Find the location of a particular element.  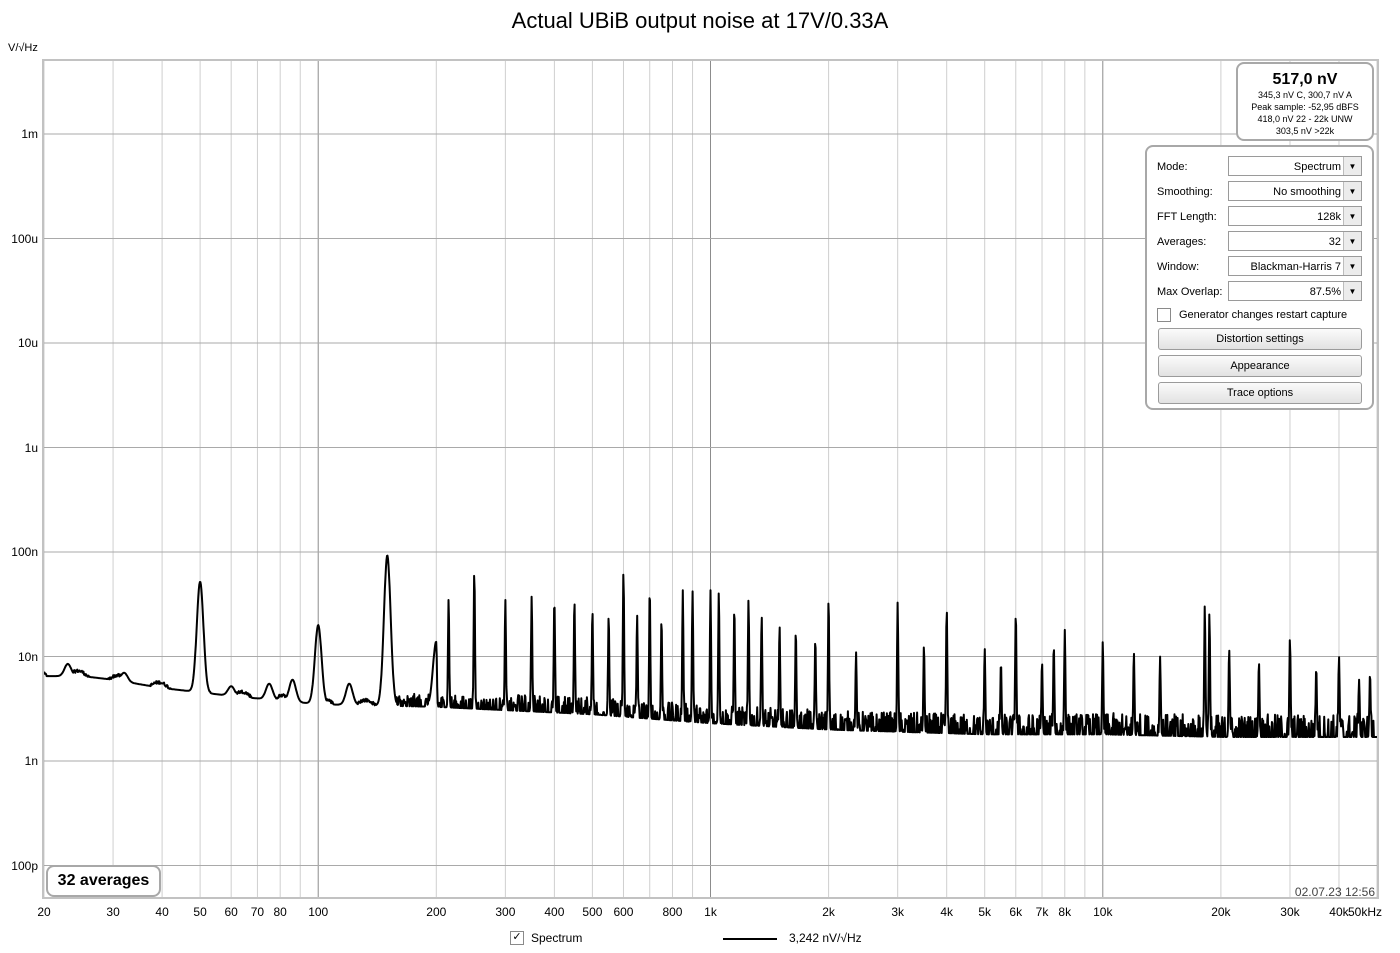

max-overlap-select: 87.5% ▼ is located at coordinates (1295, 291).